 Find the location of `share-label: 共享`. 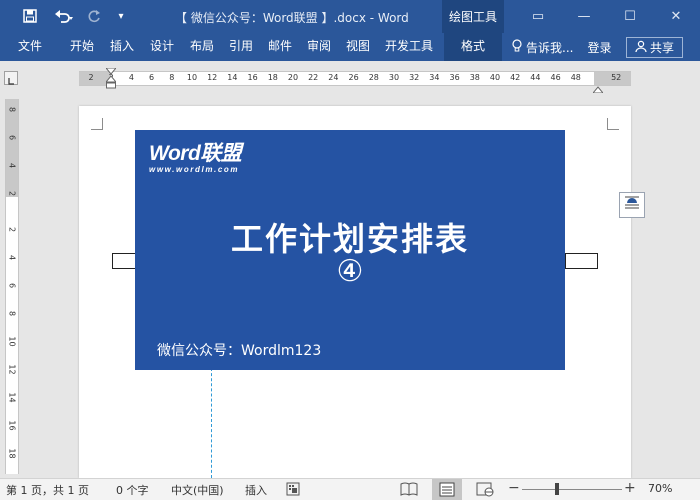

share-label: 共享 is located at coordinates (661, 48).